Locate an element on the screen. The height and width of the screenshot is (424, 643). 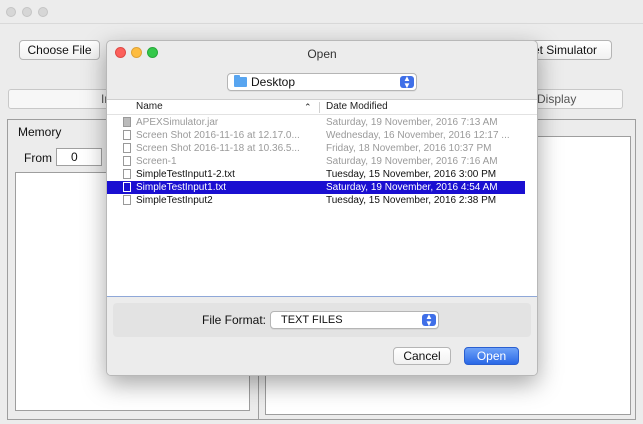
dialog-bottom: File Format: TEXT FILES ▲ ▼ Cancel Open is located at coordinates (322, 337).